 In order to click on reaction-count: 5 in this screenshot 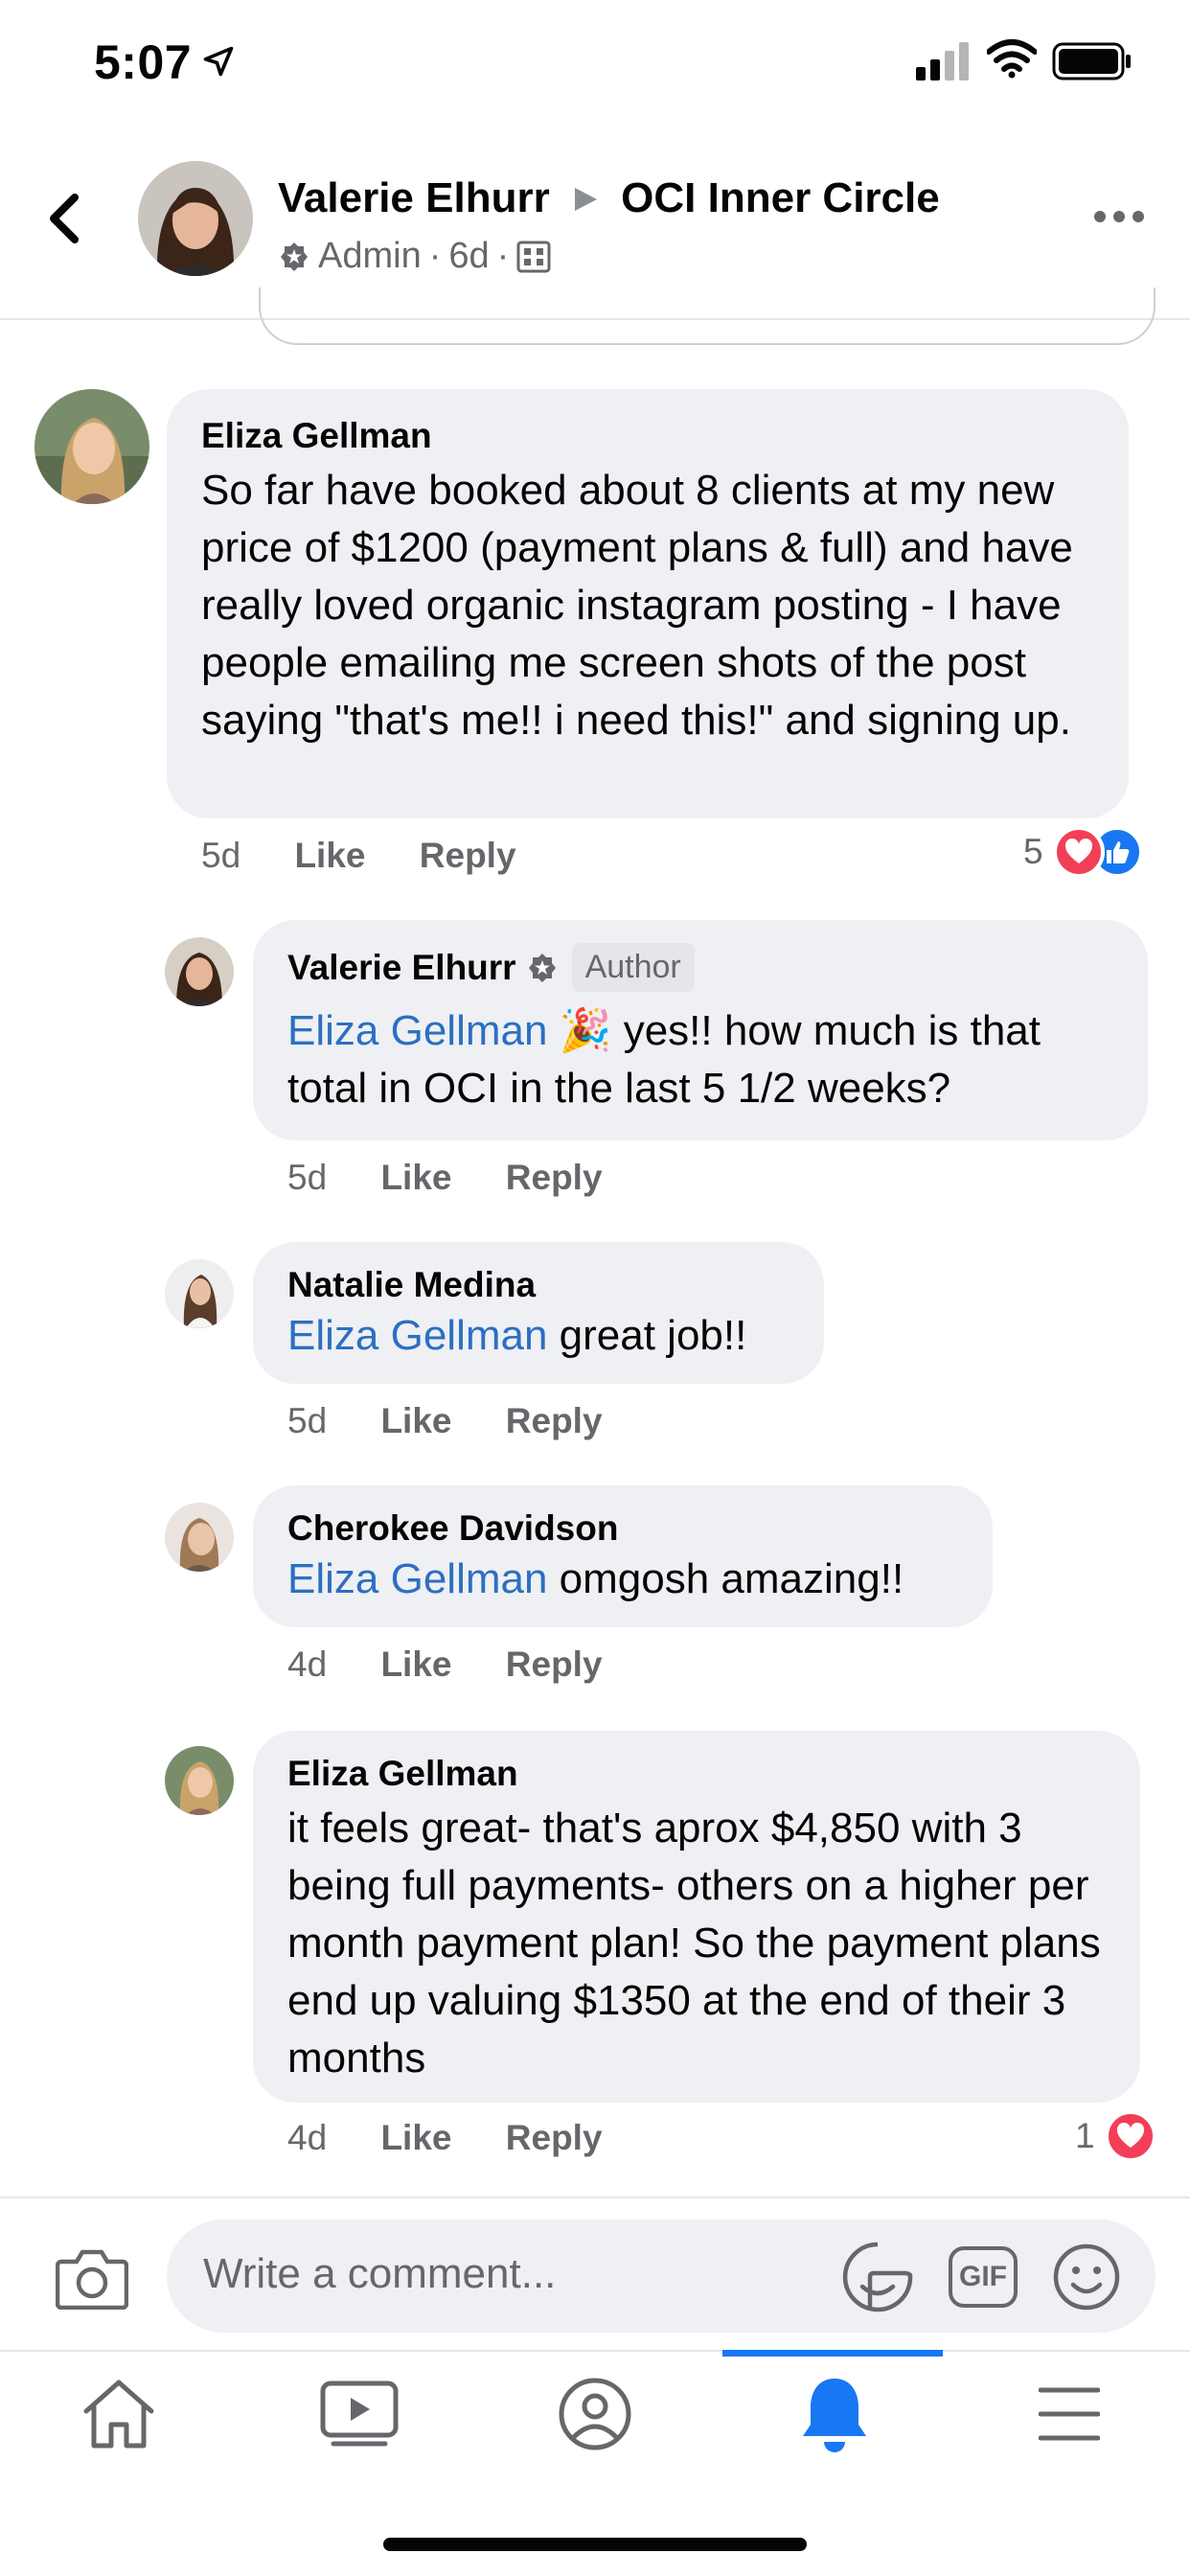, I will do `click(1033, 851)`.